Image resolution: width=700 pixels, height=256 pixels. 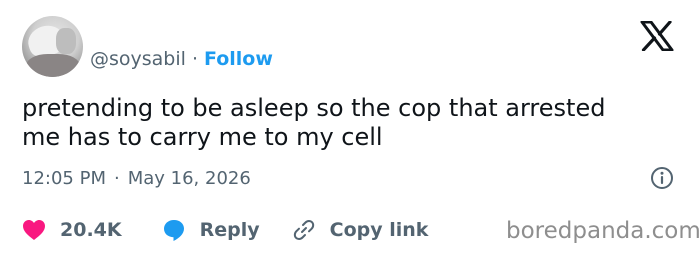 I want to click on like-button: 20.4K, so click(x=72, y=230).